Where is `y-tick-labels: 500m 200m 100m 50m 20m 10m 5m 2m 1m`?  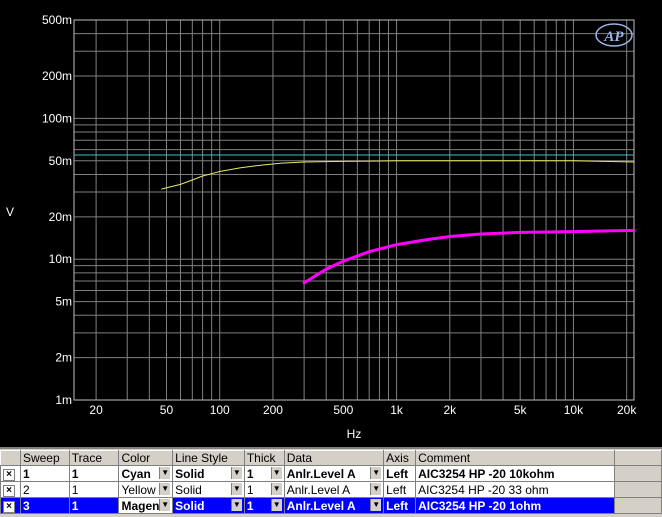 y-tick-labels: 500m 200m 100m 50m 20m 10m 5m 2m 1m is located at coordinates (57, 210).